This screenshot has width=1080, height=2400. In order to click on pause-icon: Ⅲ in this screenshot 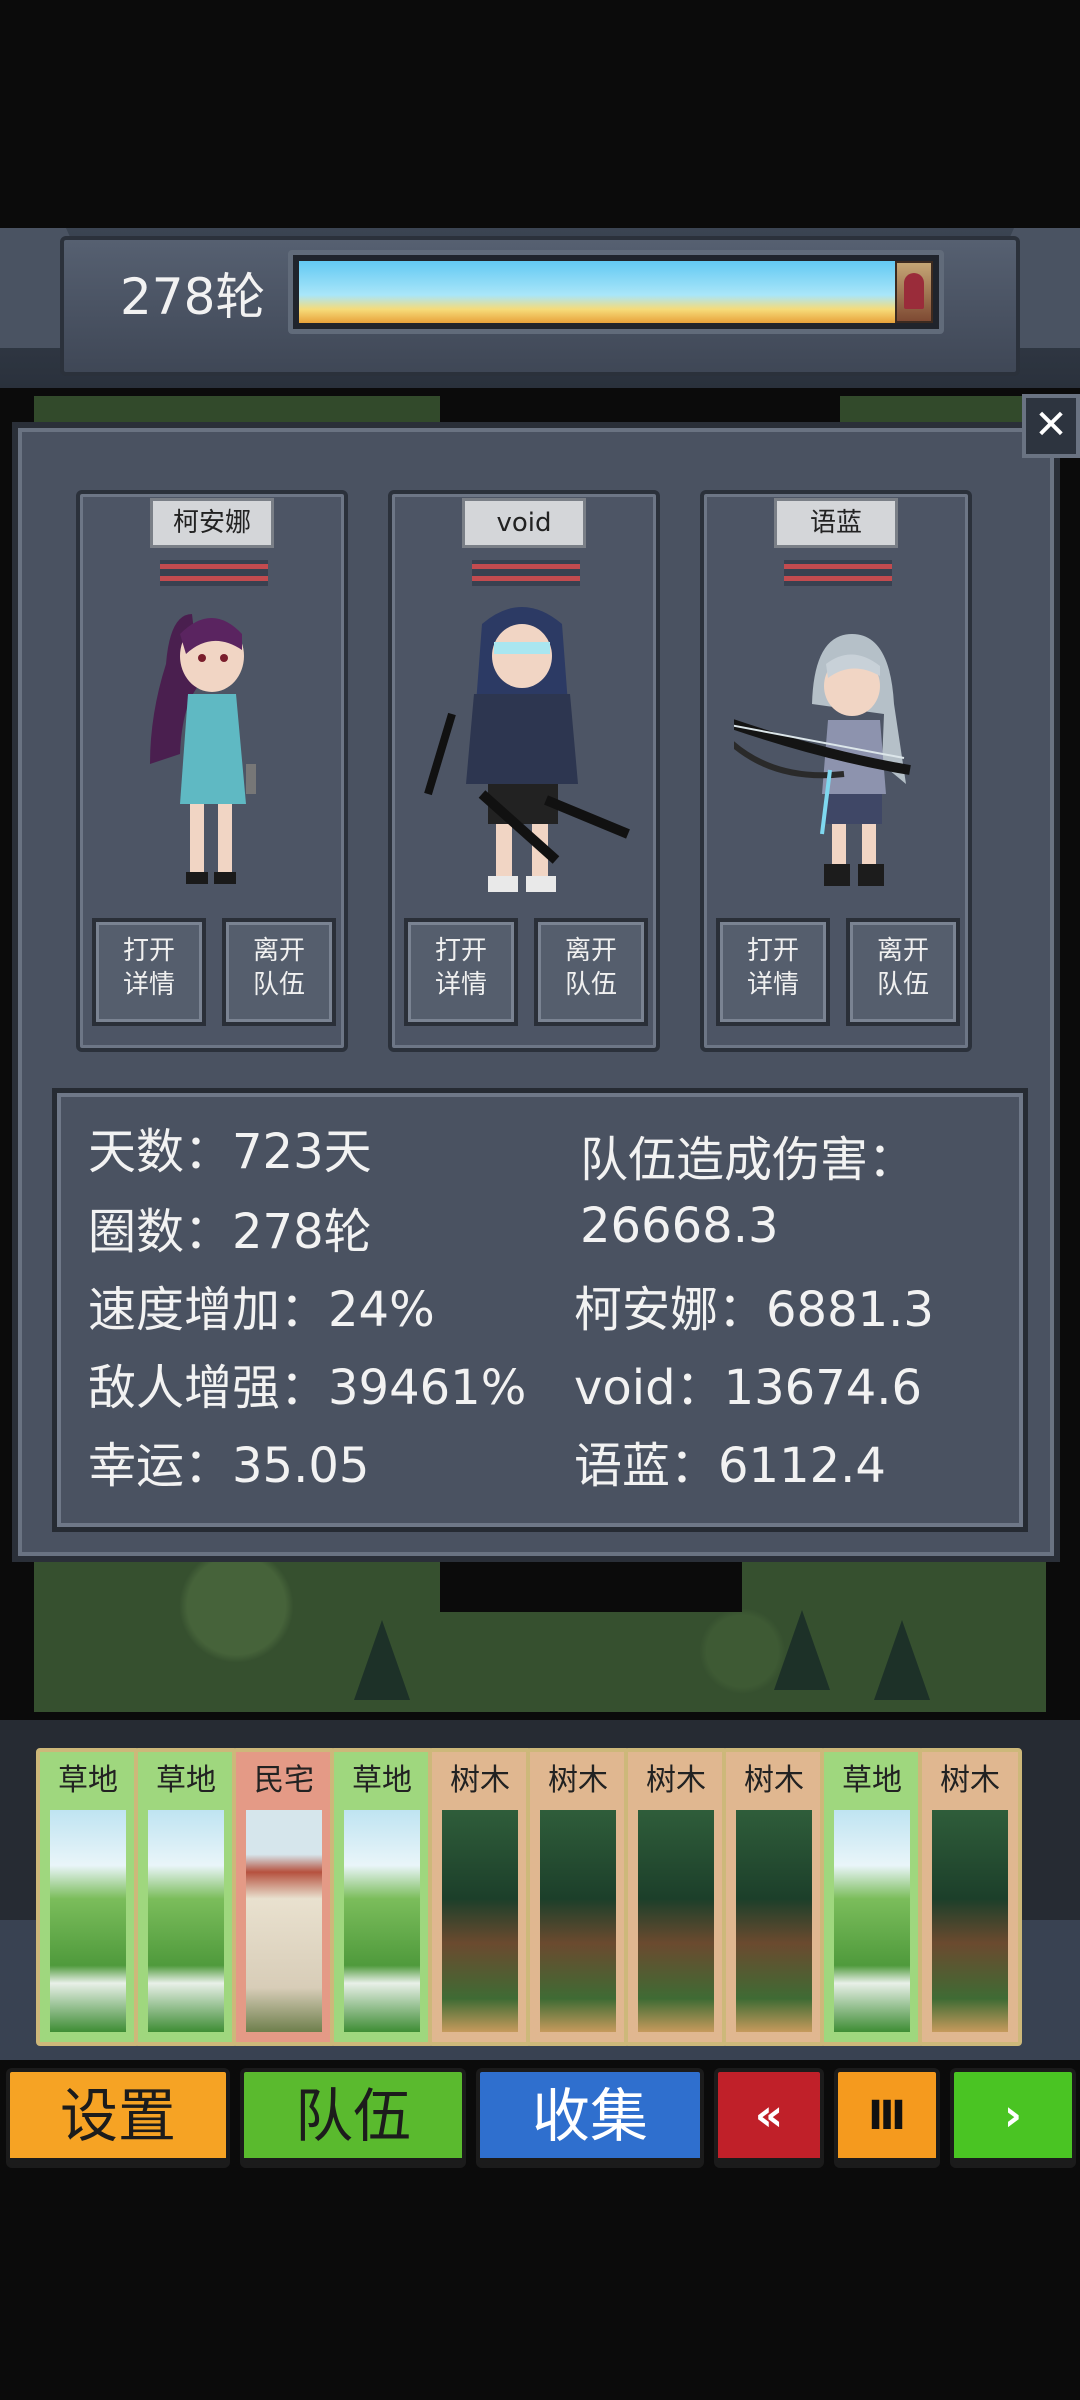, I will do `click(887, 2118)`.